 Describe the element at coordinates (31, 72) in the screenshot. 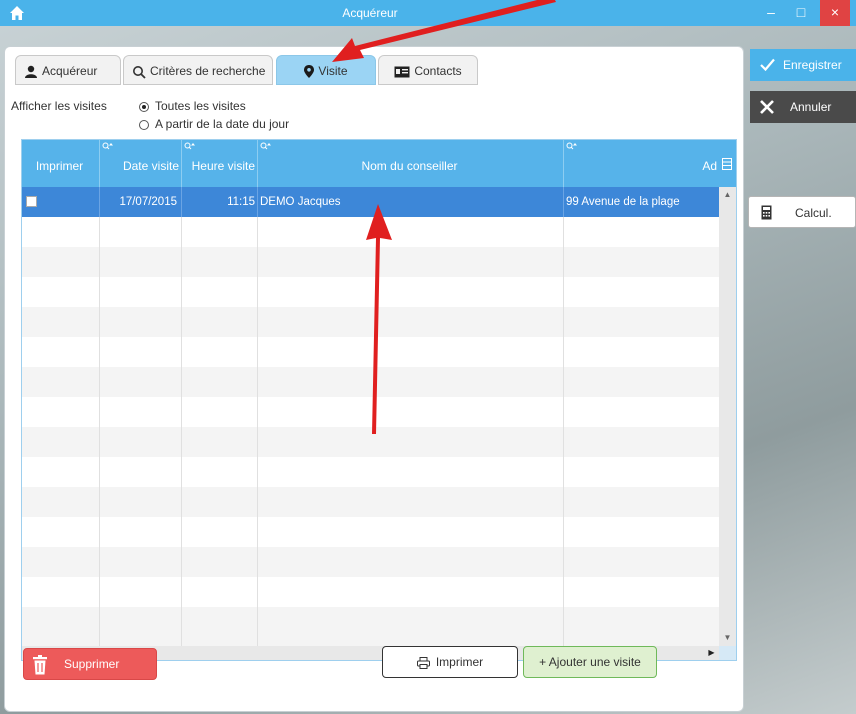

I see `user-icon` at that location.